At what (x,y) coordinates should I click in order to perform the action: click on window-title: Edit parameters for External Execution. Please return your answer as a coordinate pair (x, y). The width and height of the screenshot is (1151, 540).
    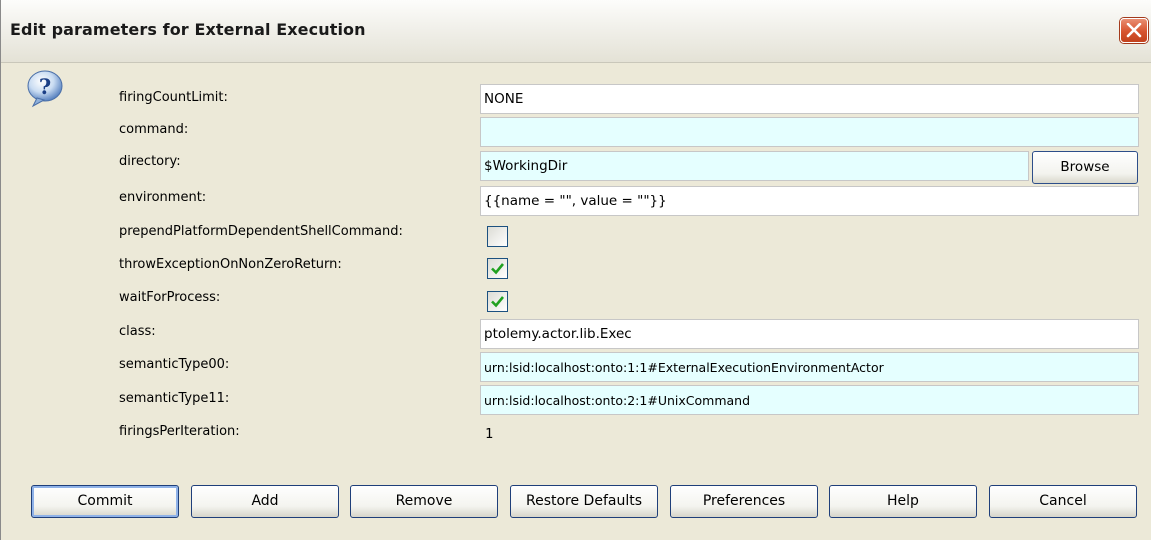
    Looking at the image, I should click on (188, 29).